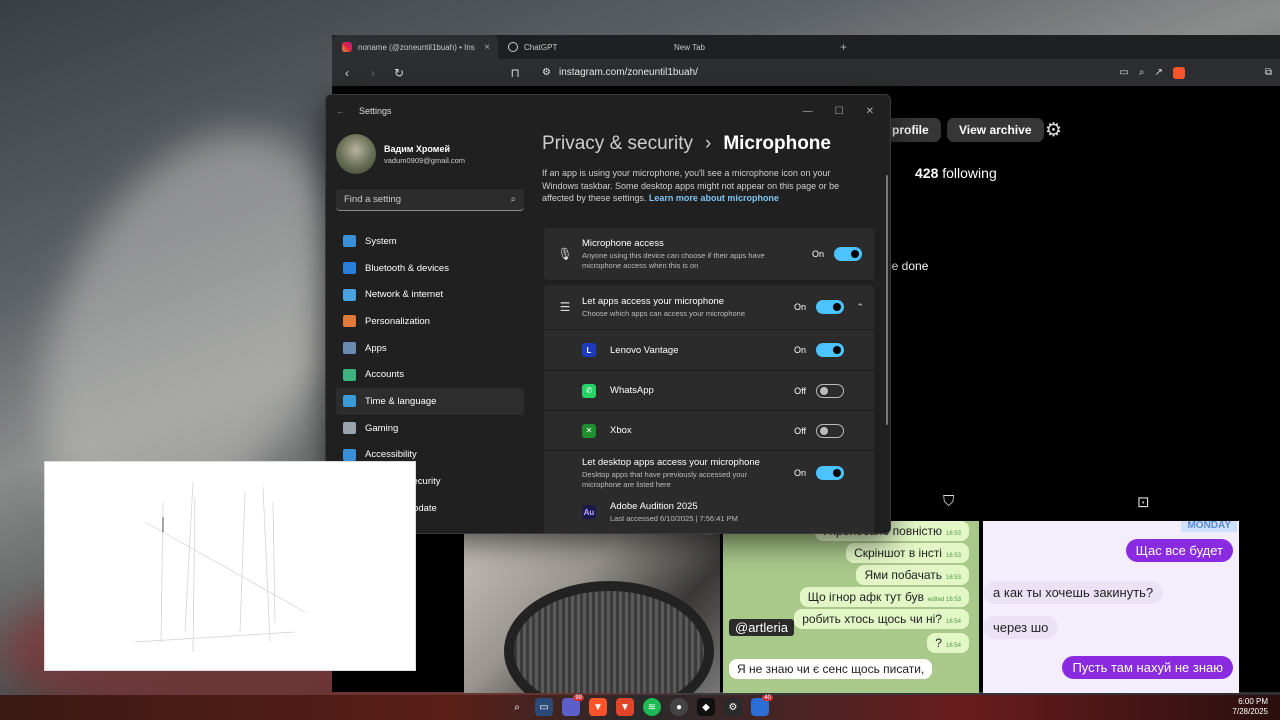 The image size is (1280, 720). Describe the element at coordinates (373, 199) in the screenshot. I see `search-placeholder: Find a setting` at that location.